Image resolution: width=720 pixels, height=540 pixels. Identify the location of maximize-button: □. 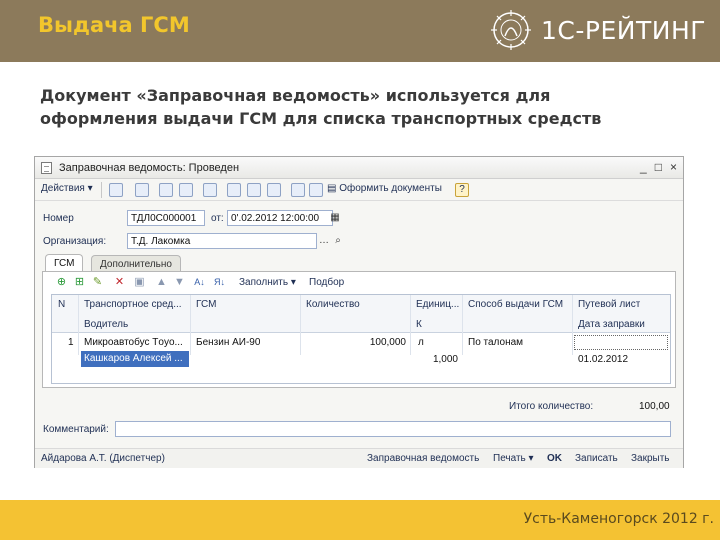
(658, 167).